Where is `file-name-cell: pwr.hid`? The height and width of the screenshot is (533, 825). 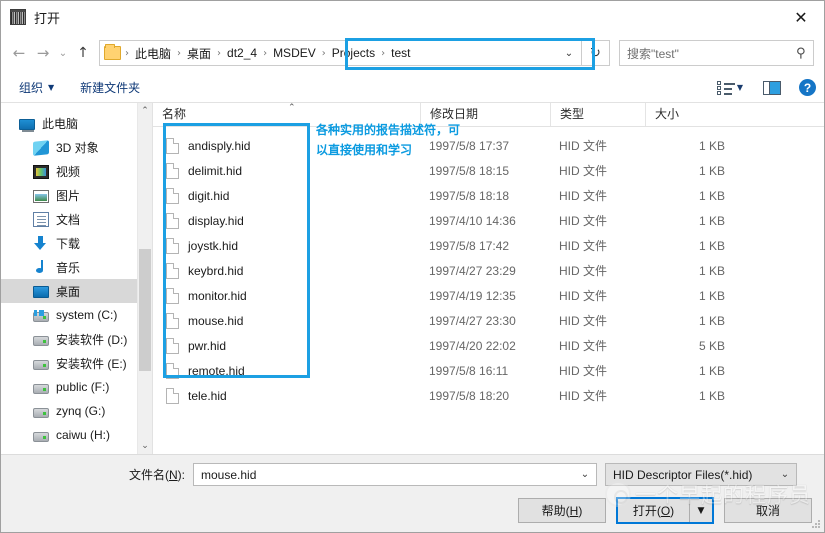 file-name-cell: pwr.hid is located at coordinates (286, 345).